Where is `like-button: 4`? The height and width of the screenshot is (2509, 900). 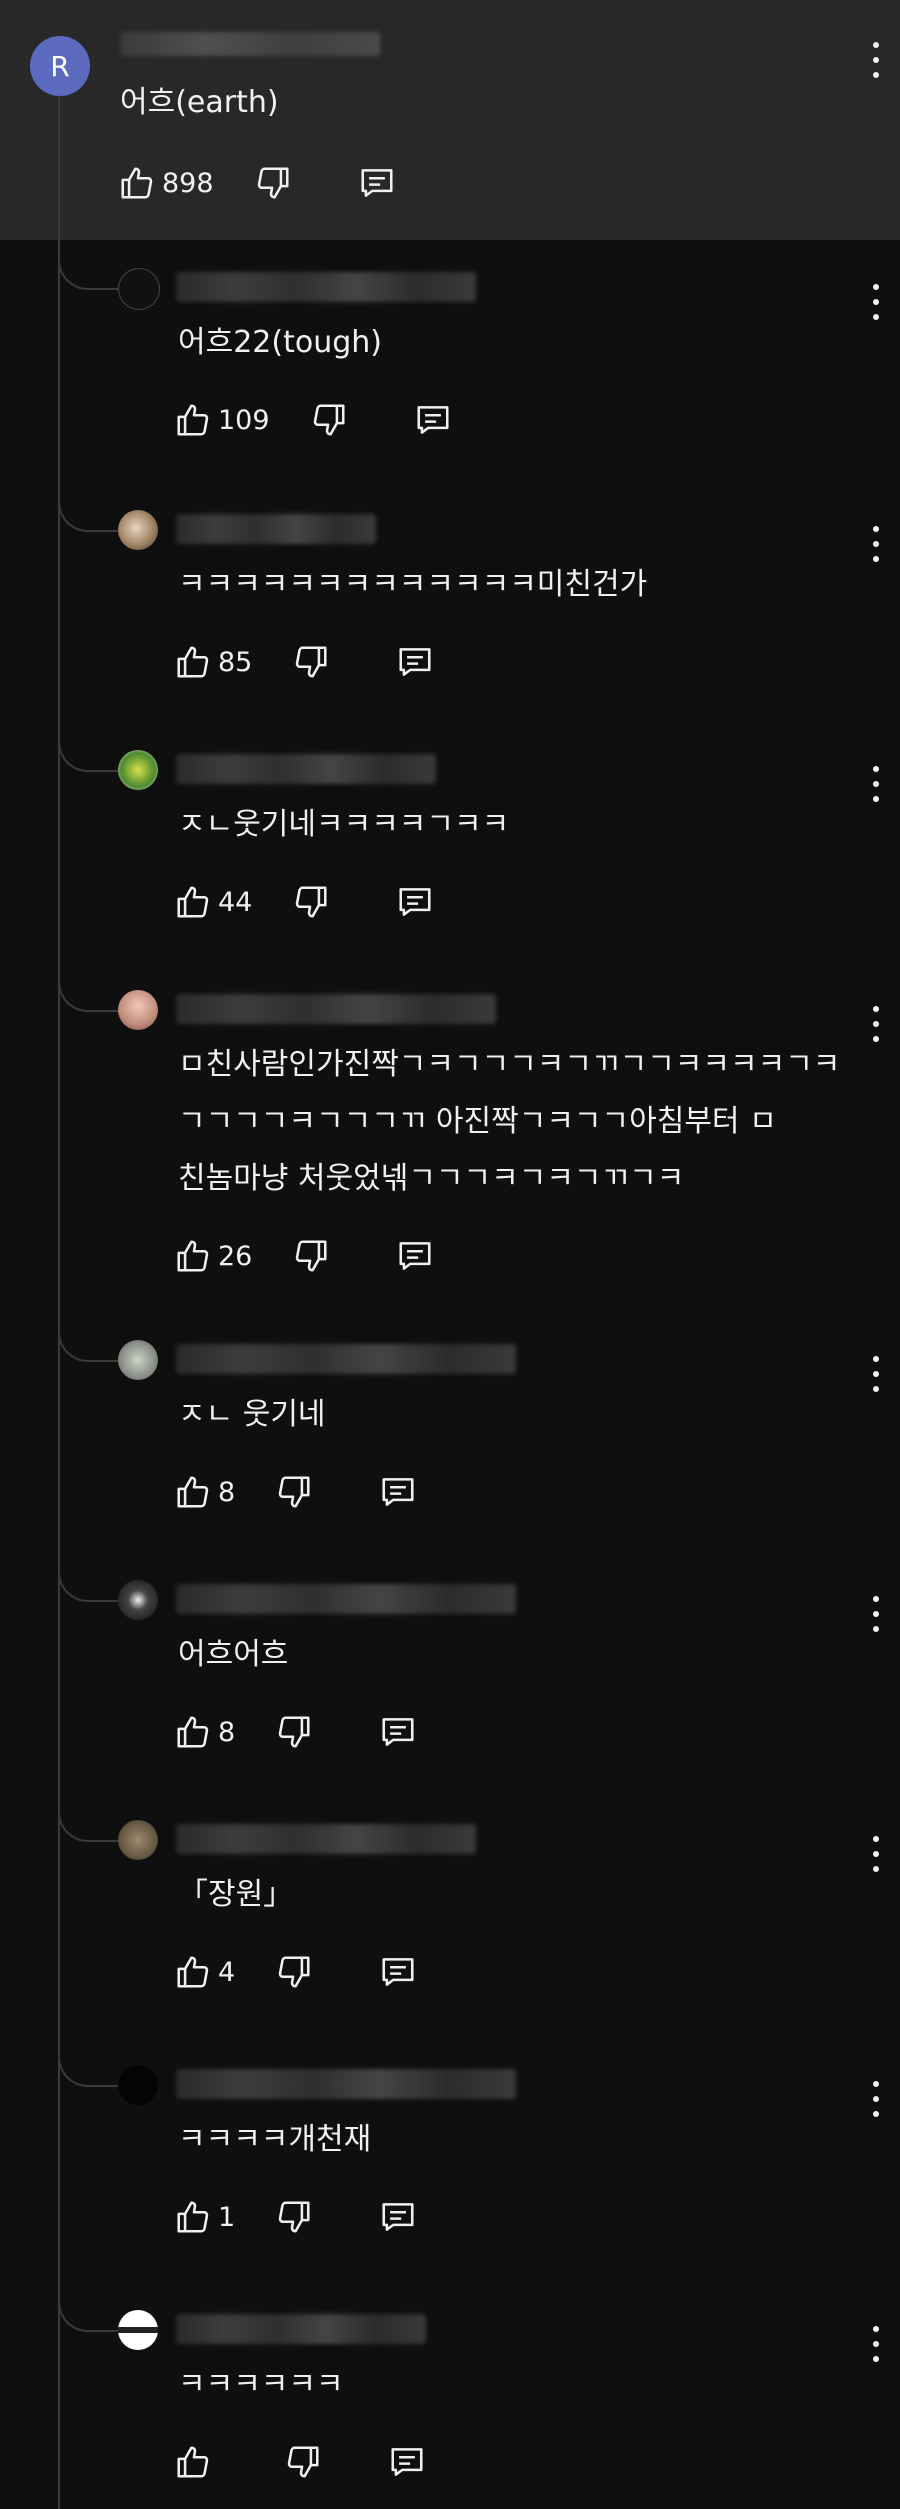
like-button: 4 is located at coordinates (204, 1972).